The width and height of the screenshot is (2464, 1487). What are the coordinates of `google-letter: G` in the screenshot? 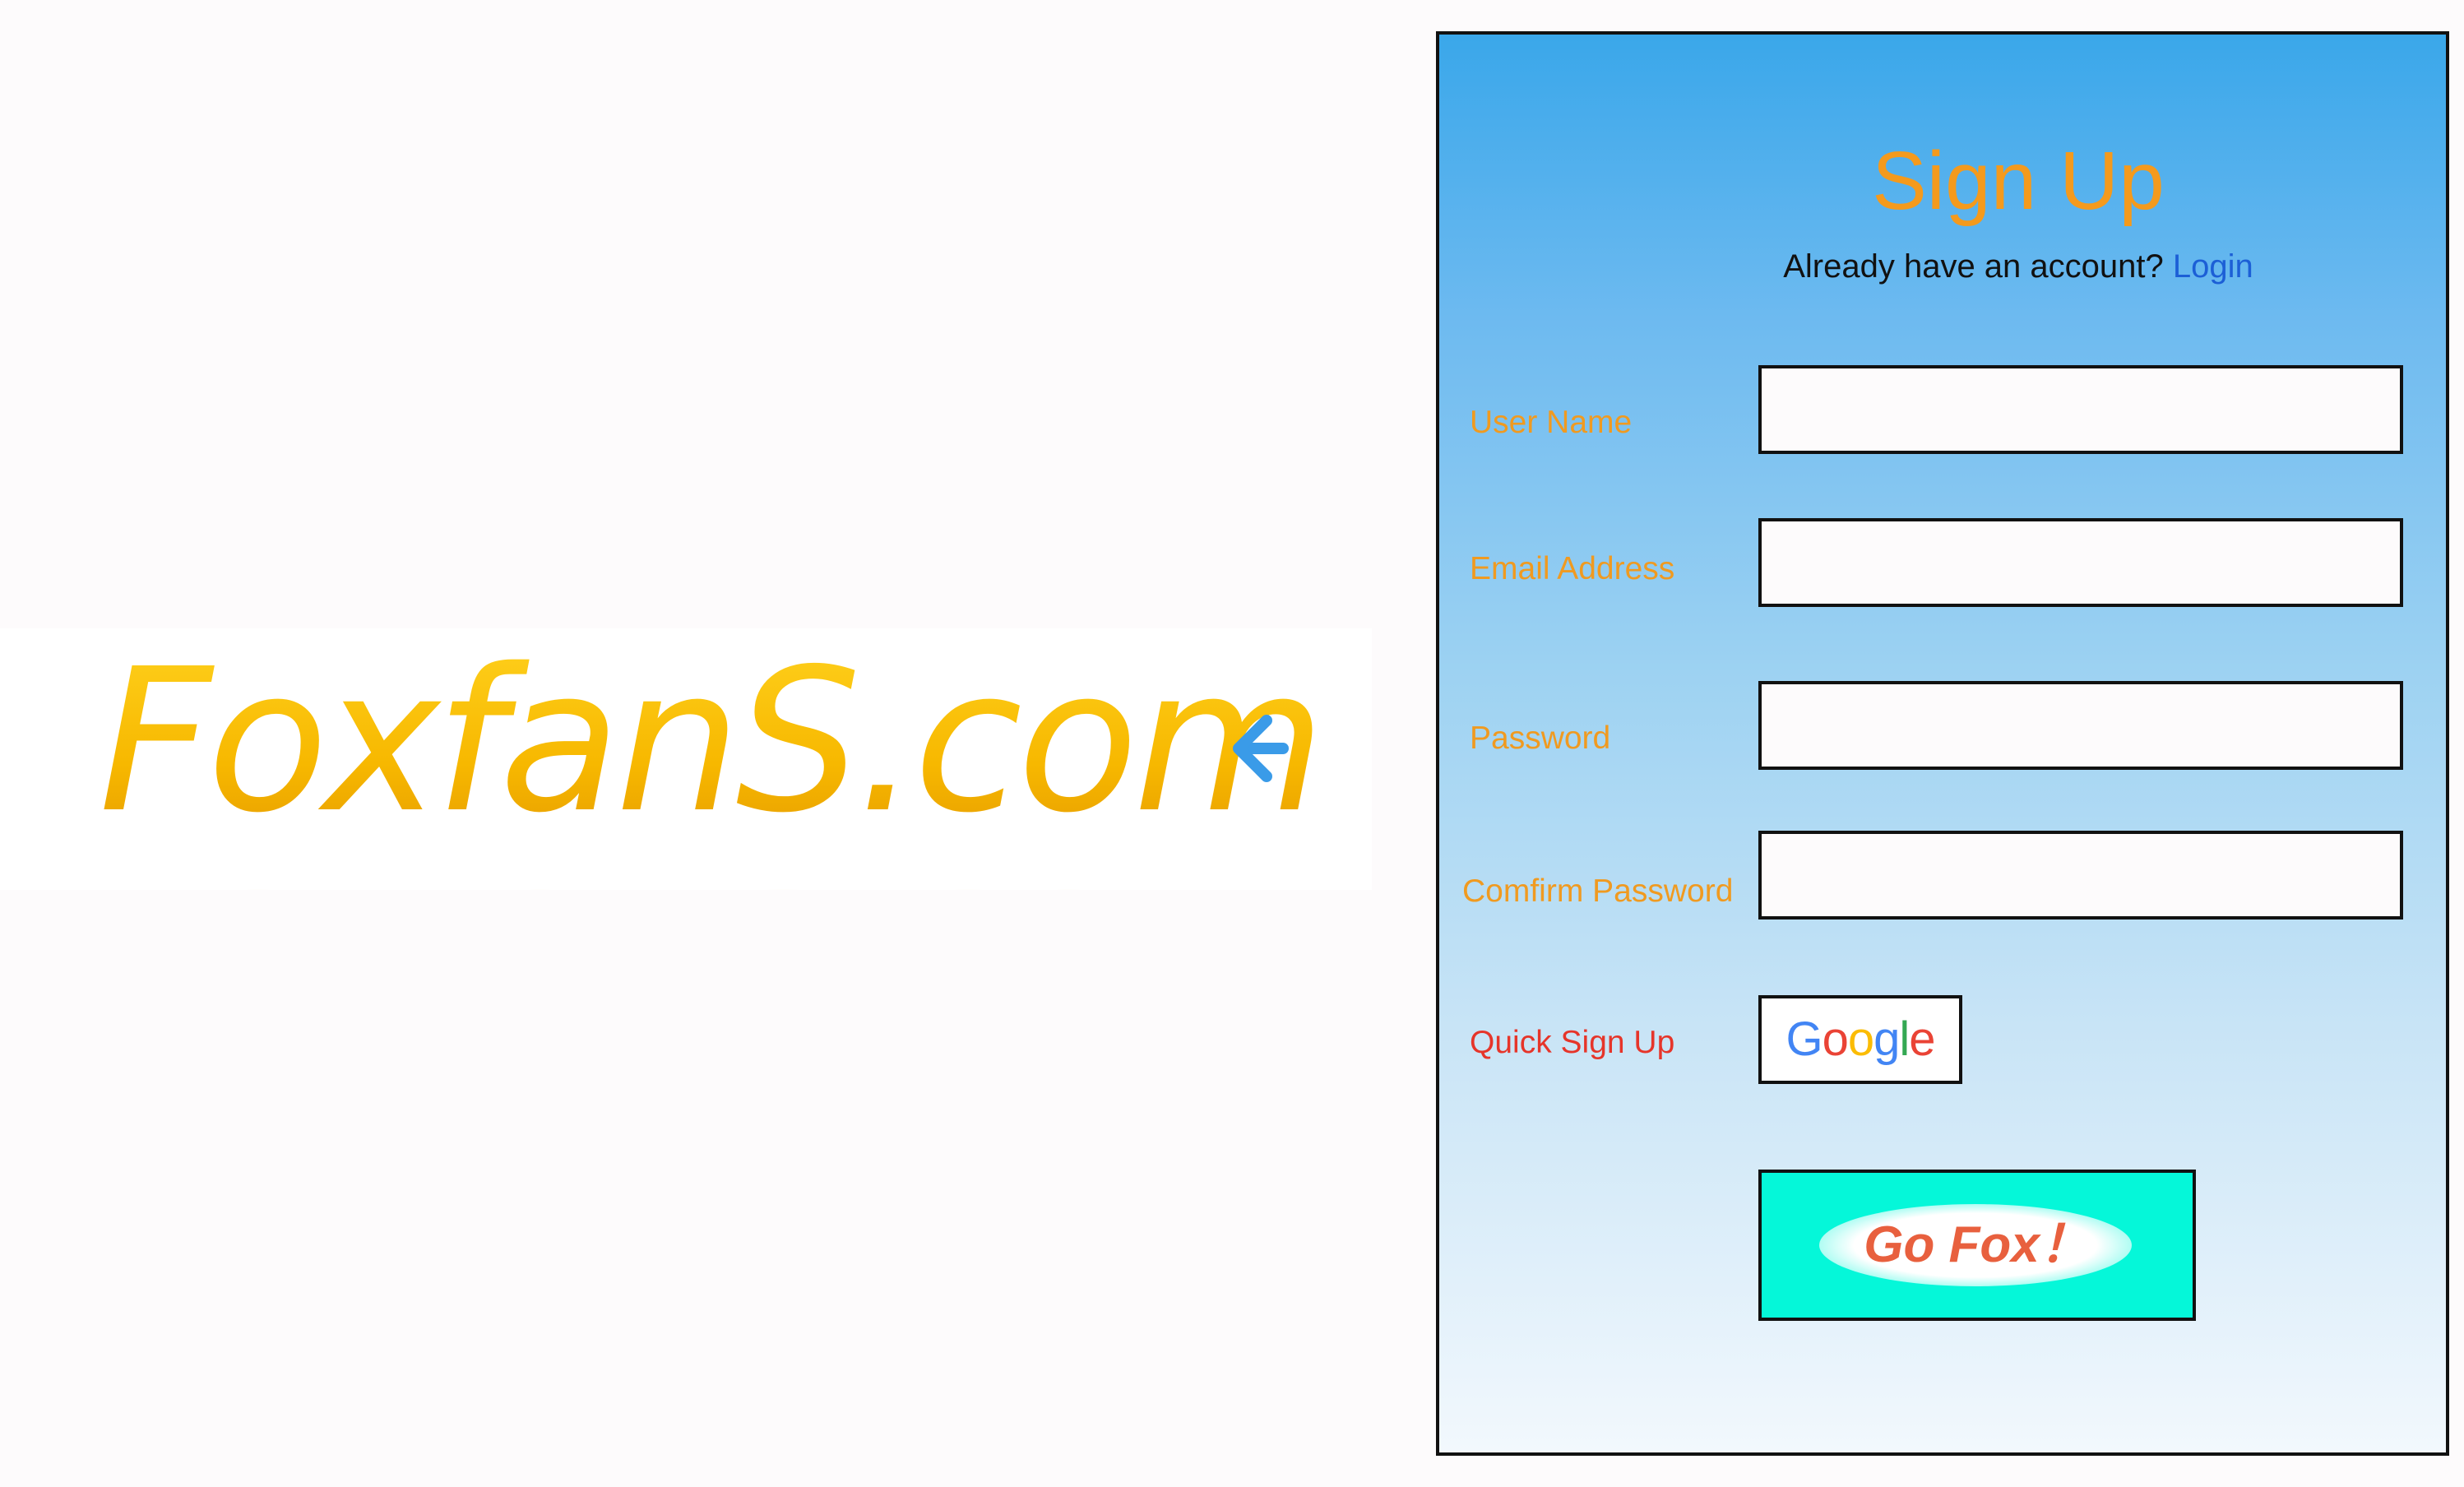 It's located at (1804, 1039).